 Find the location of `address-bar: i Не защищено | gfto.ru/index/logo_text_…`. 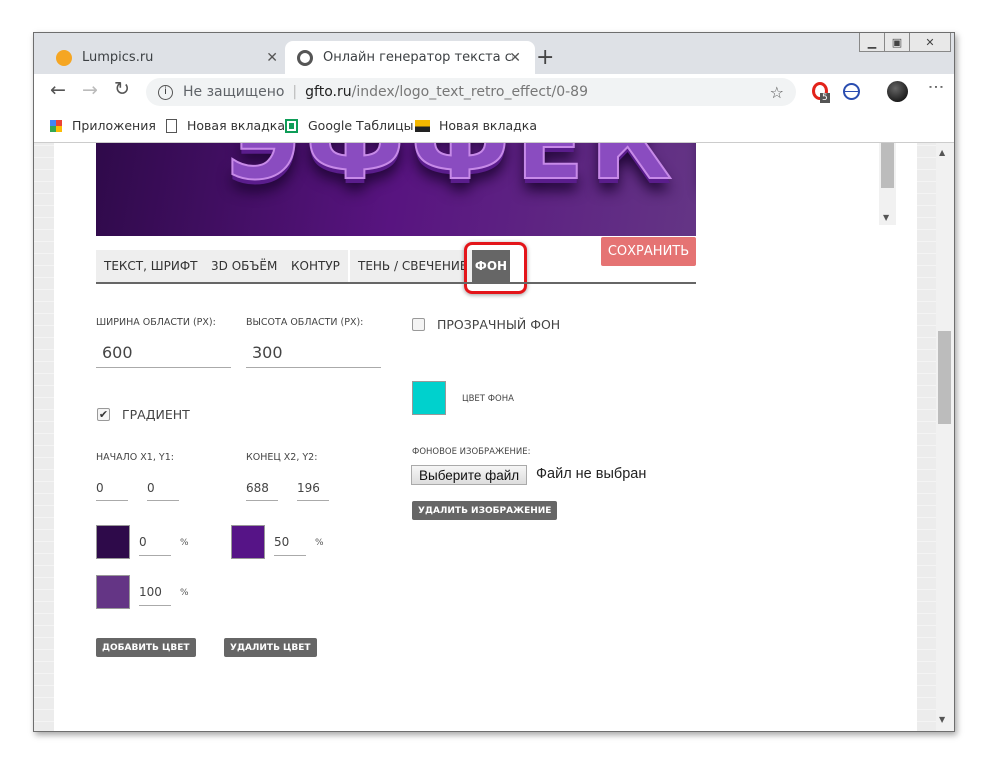

address-bar: i Не защищено | gfto.ru/index/logo_text_… is located at coordinates (471, 92).